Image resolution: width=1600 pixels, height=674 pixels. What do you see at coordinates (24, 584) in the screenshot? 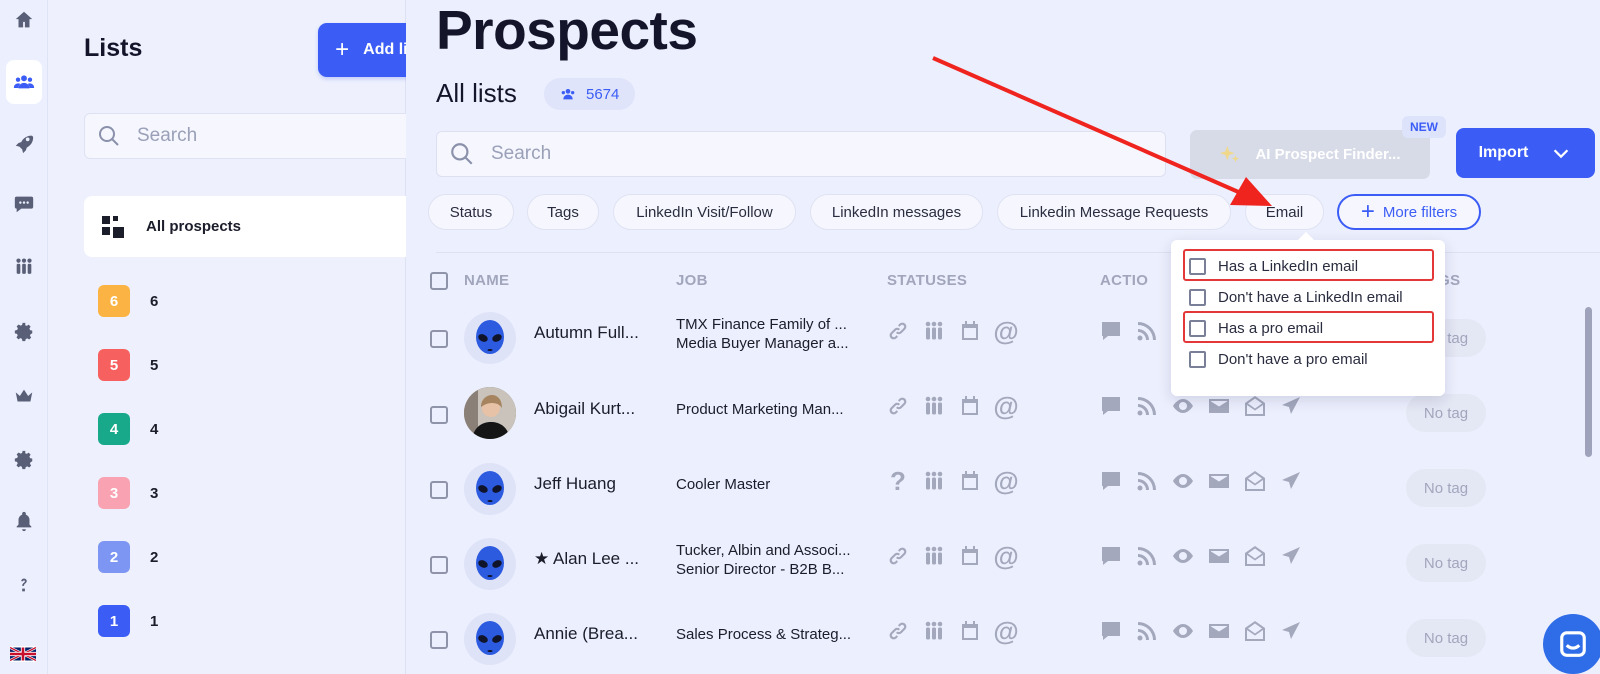
I see `help-icon` at bounding box center [24, 584].